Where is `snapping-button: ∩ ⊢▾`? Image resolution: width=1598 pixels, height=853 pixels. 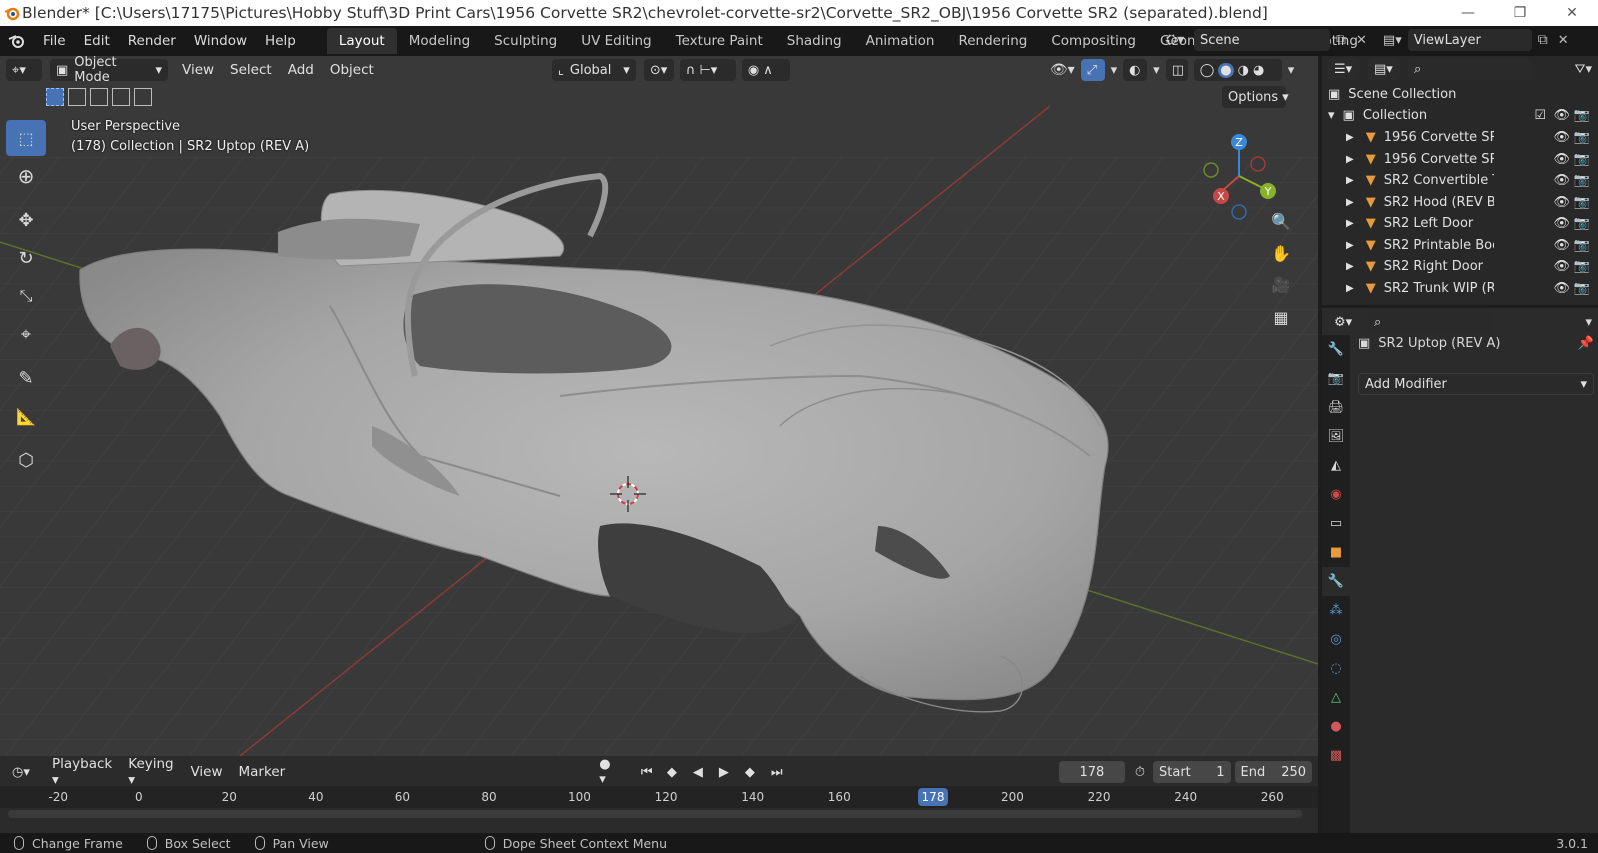
snapping-button: ∩ ⊢▾ is located at coordinates (707, 70).